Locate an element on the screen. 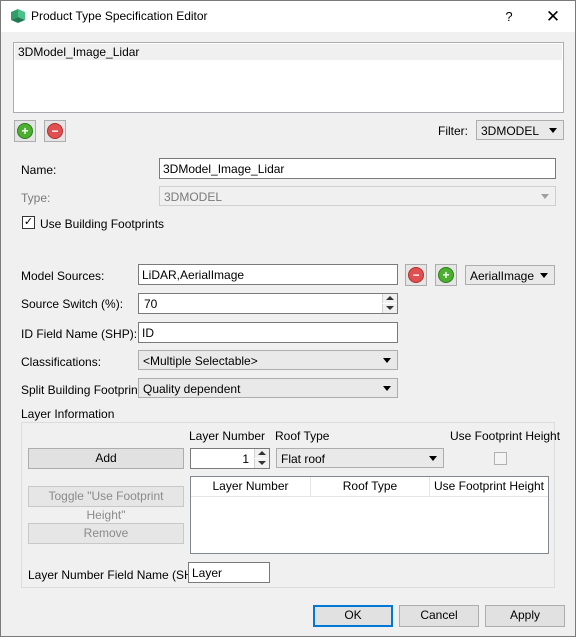 The width and height of the screenshot is (576, 637). roof-type-value: Flat roof is located at coordinates (303, 459).